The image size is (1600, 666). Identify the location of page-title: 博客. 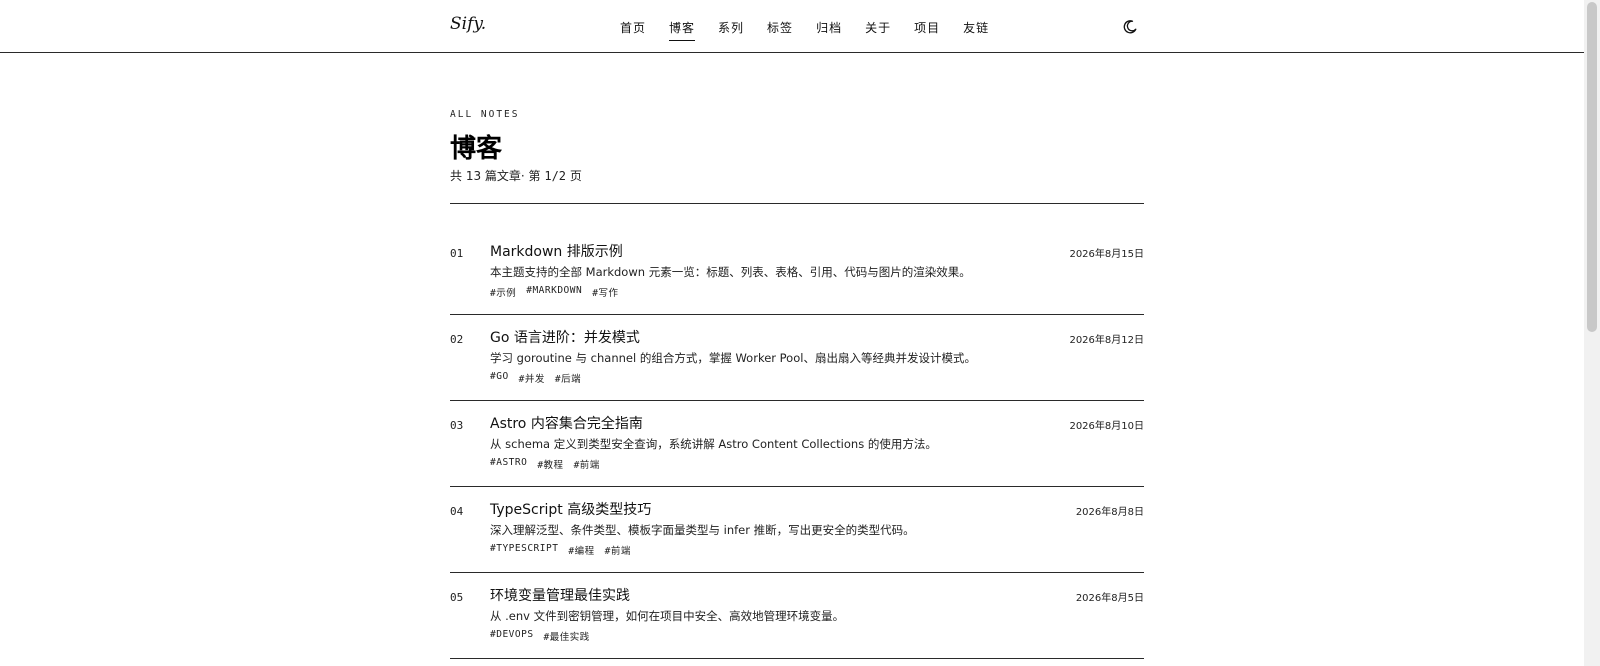
(476, 149).